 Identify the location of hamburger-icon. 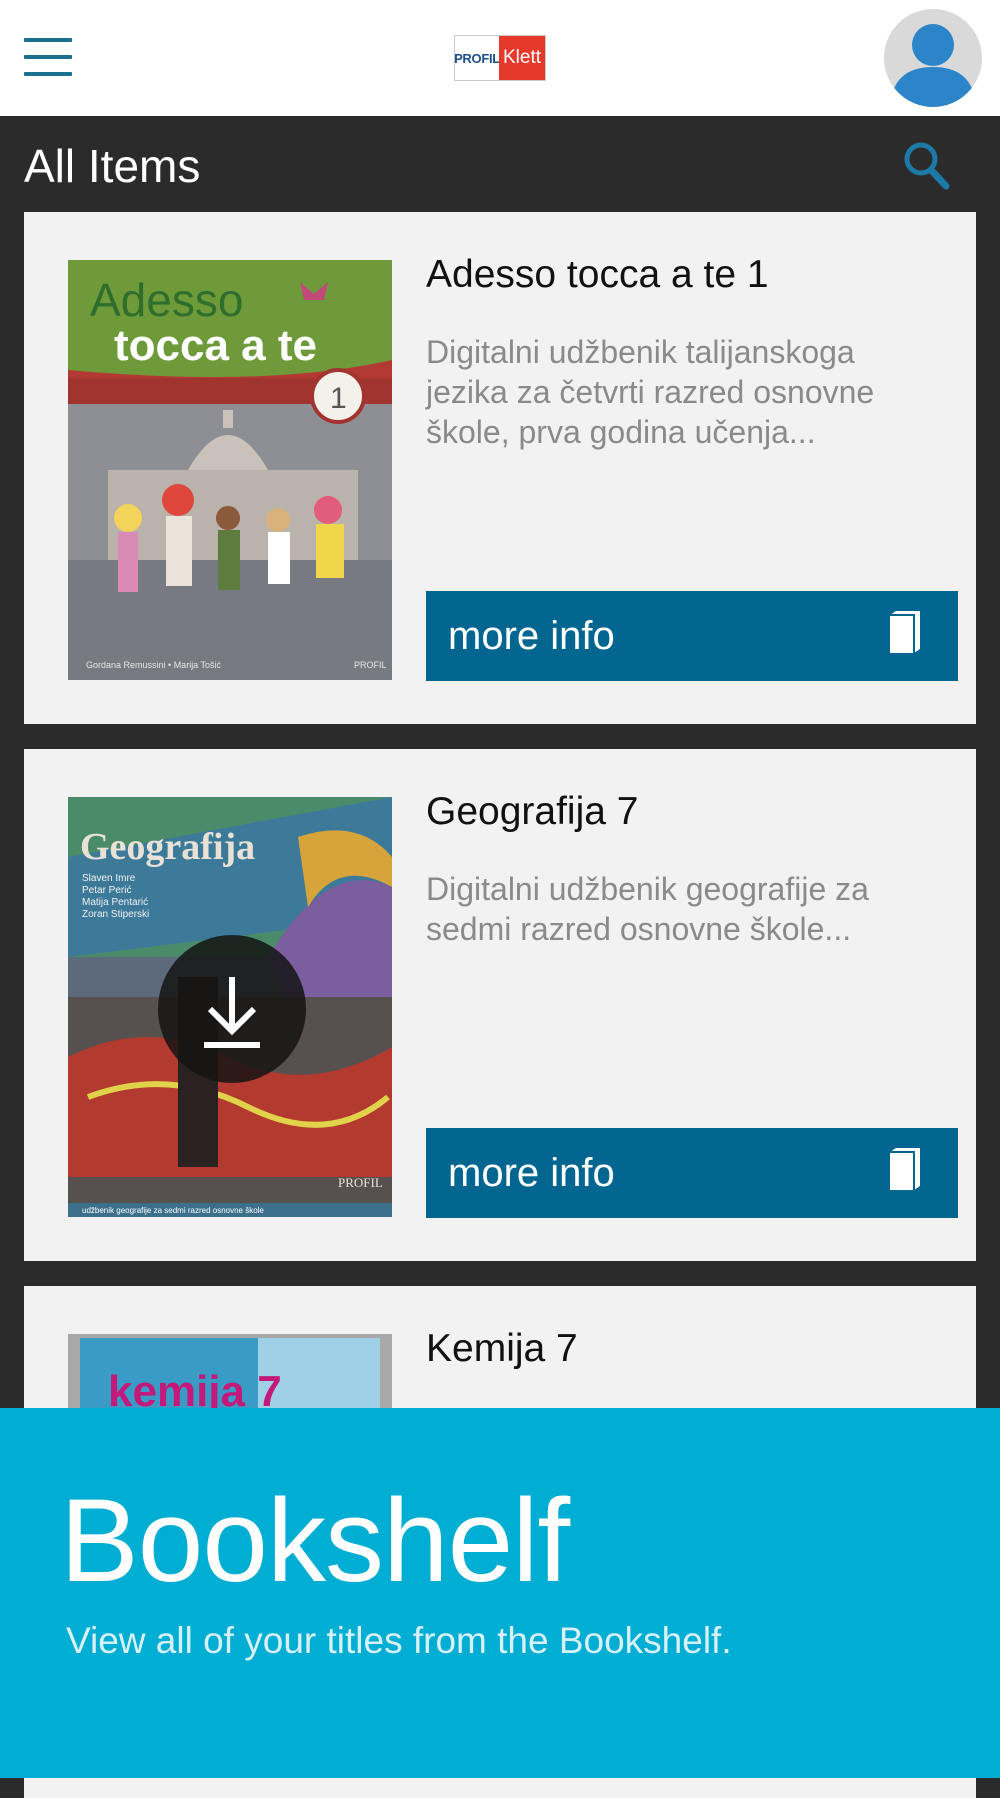
(48, 57).